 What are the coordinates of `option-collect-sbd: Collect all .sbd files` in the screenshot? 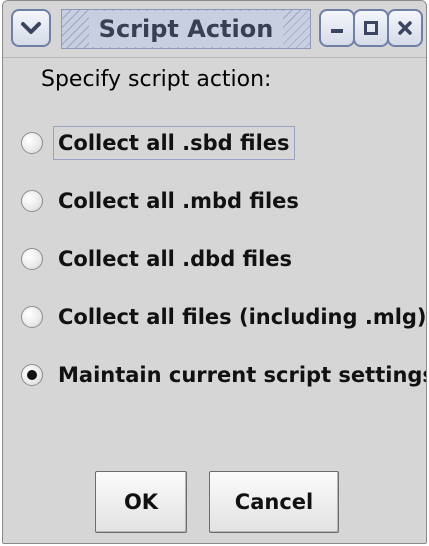 It's located at (158, 143).